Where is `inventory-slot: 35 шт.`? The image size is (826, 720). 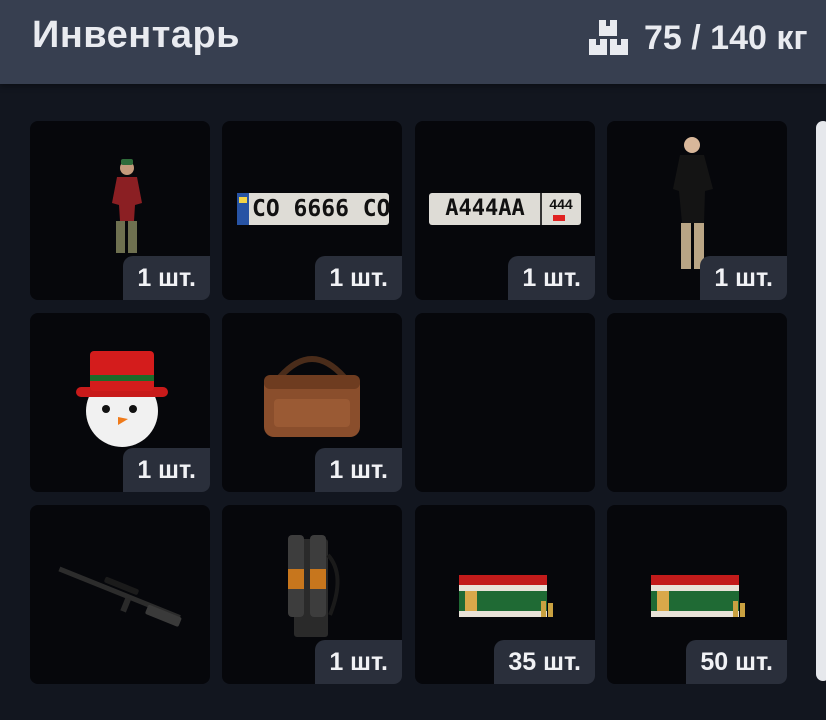 inventory-slot: 35 шт. is located at coordinates (505, 594).